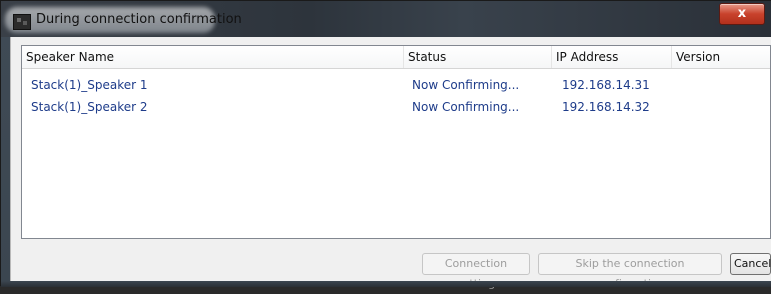 The height and width of the screenshot is (294, 771). What do you see at coordinates (742, 14) in the screenshot?
I see `close-button: x` at bounding box center [742, 14].